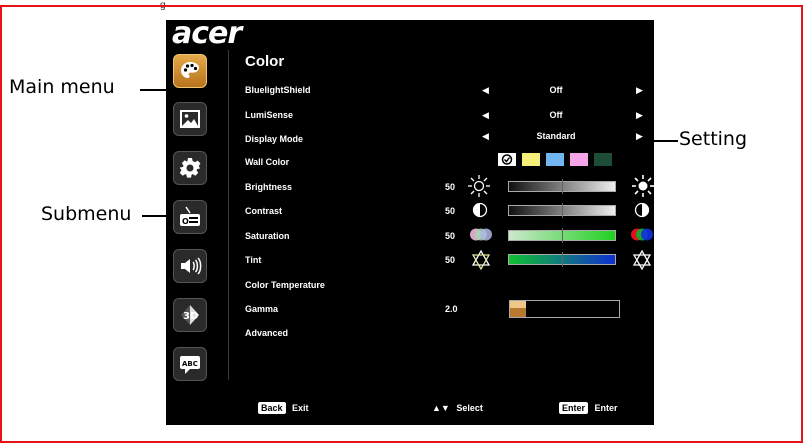 The height and width of the screenshot is (445, 807). I want to click on picture-icon, so click(190, 119).